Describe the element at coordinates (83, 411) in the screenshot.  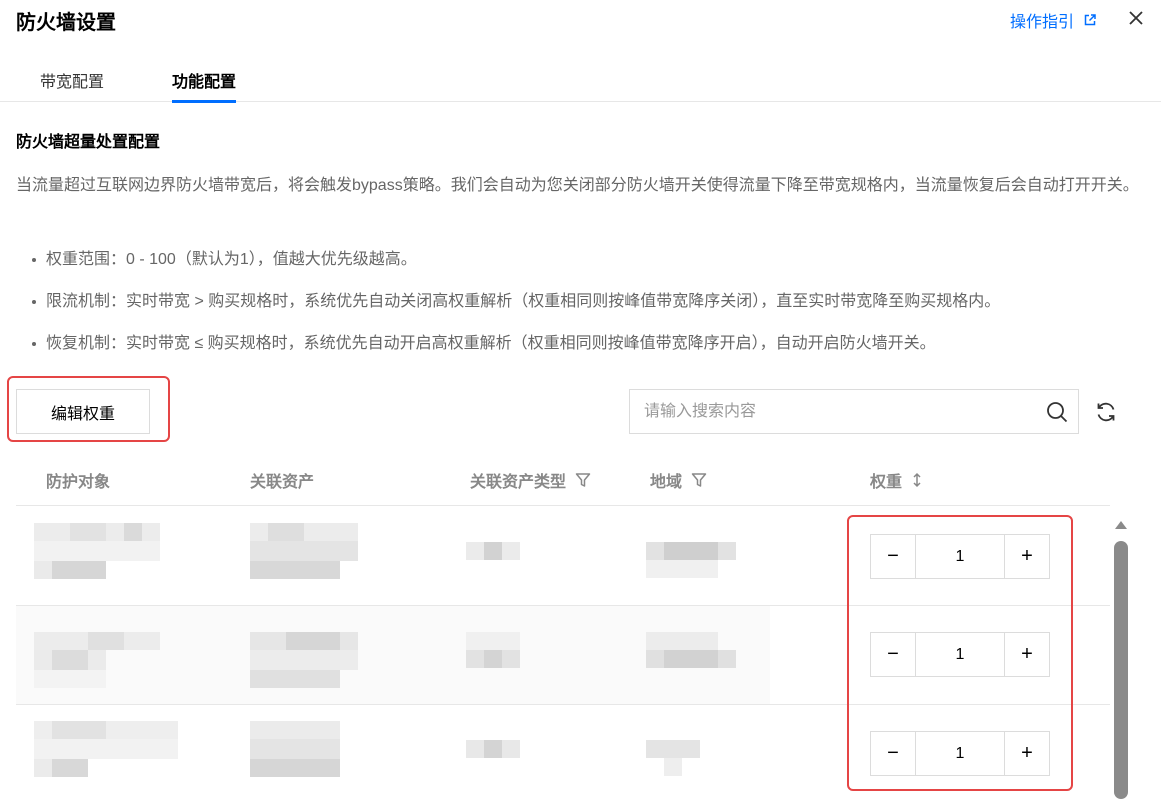
I see `edit-weight-button: 编辑权重` at that location.